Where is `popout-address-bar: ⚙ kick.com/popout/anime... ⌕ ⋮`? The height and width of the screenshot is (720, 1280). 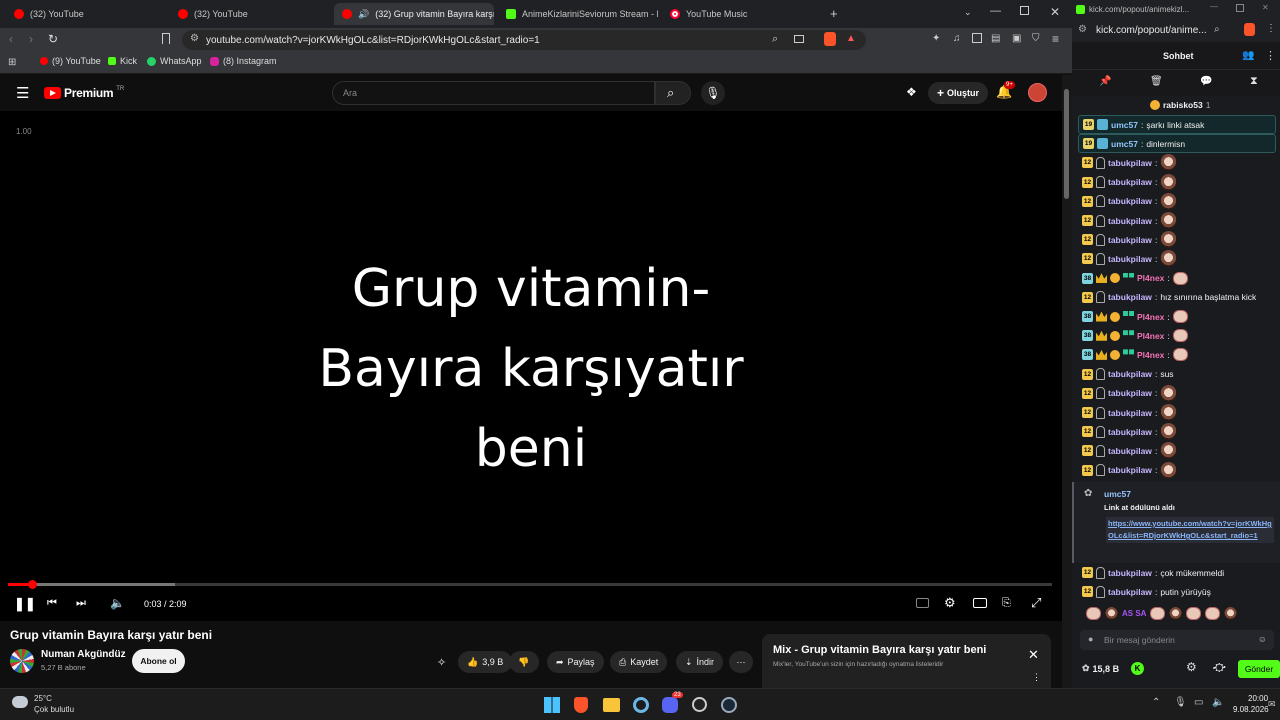 popout-address-bar: ⚙ kick.com/popout/anime... ⌕ ⋮ is located at coordinates (1176, 31).